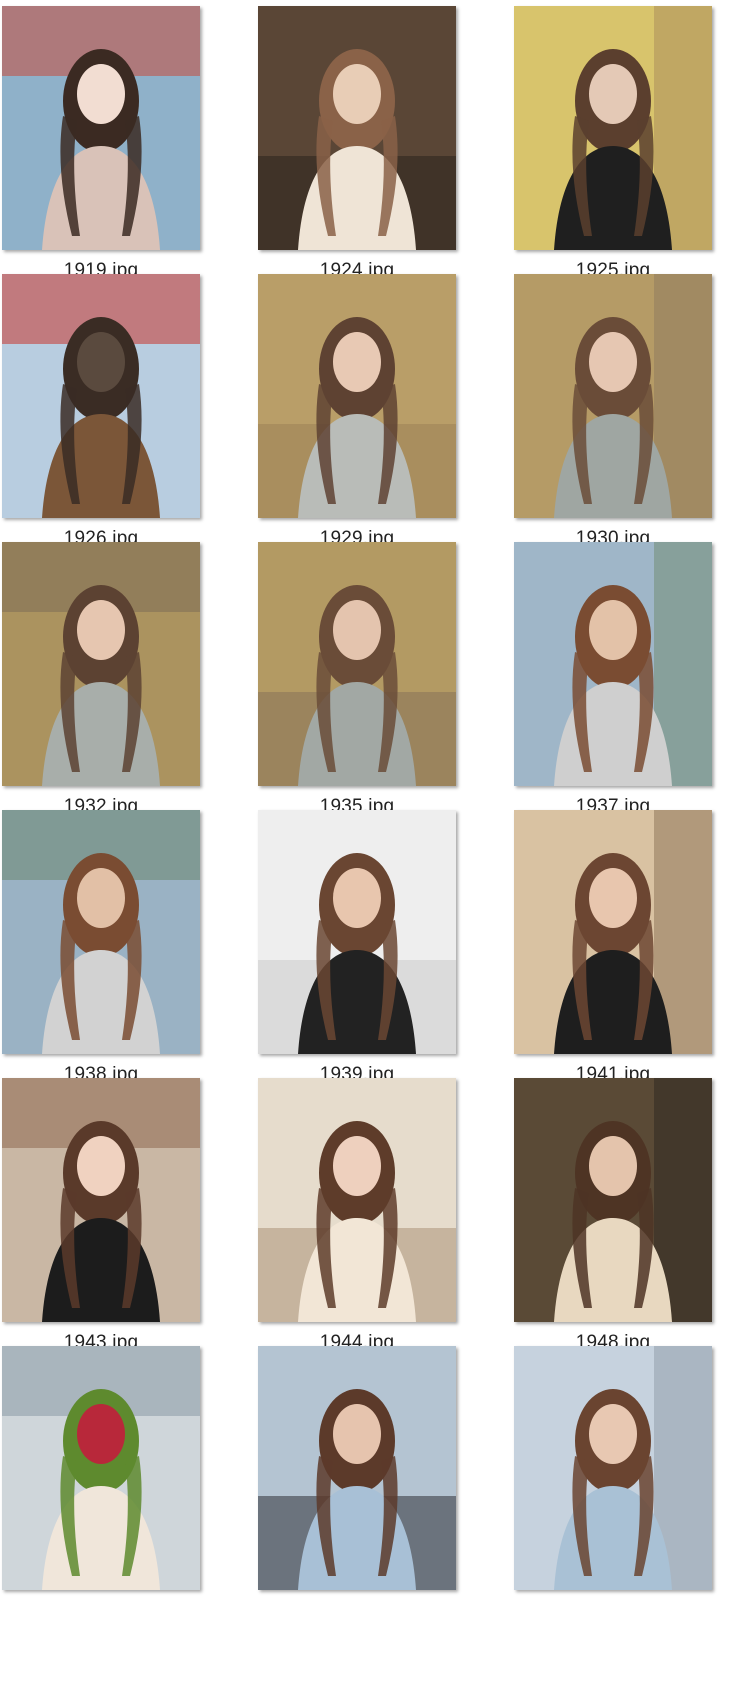  I want to click on file-item: 1941.jpg, so click(614, 955).